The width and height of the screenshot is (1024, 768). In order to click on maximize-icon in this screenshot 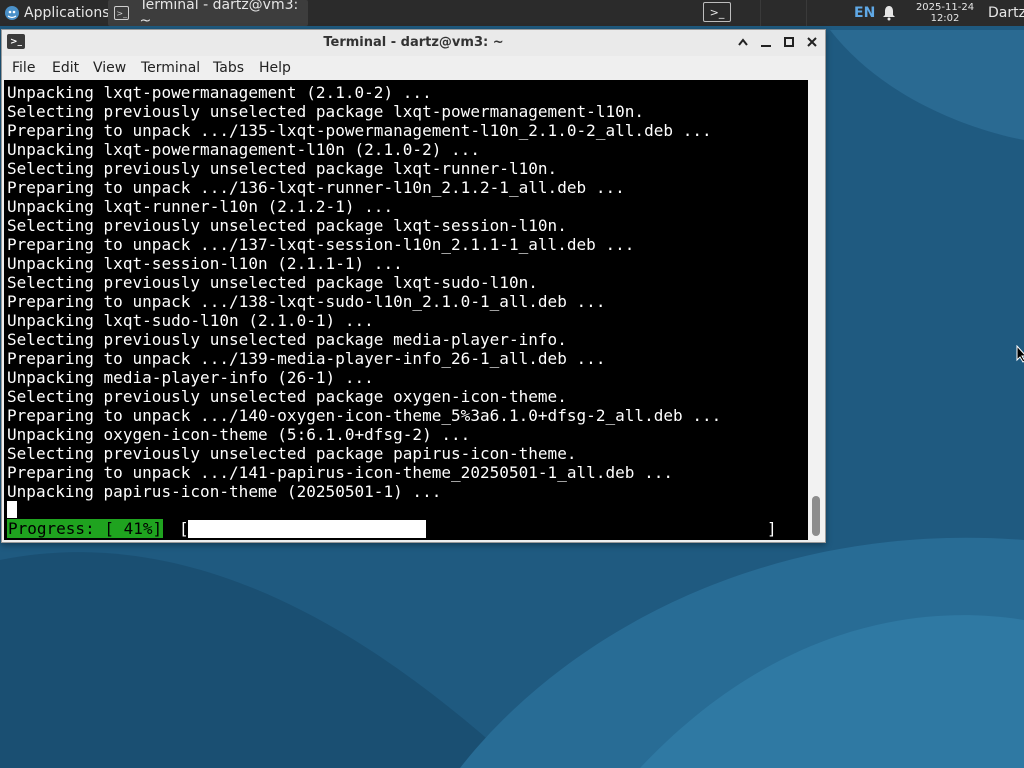, I will do `click(789, 42)`.